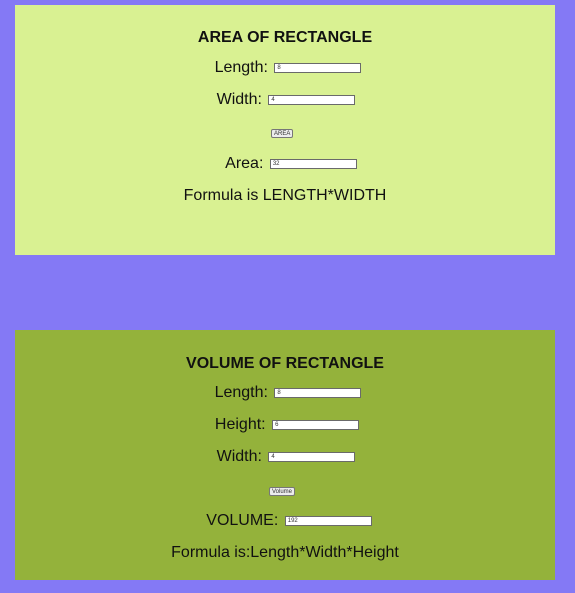 This screenshot has height=593, width=575. What do you see at coordinates (239, 456) in the screenshot?
I see `volume-width-label: Width:` at bounding box center [239, 456].